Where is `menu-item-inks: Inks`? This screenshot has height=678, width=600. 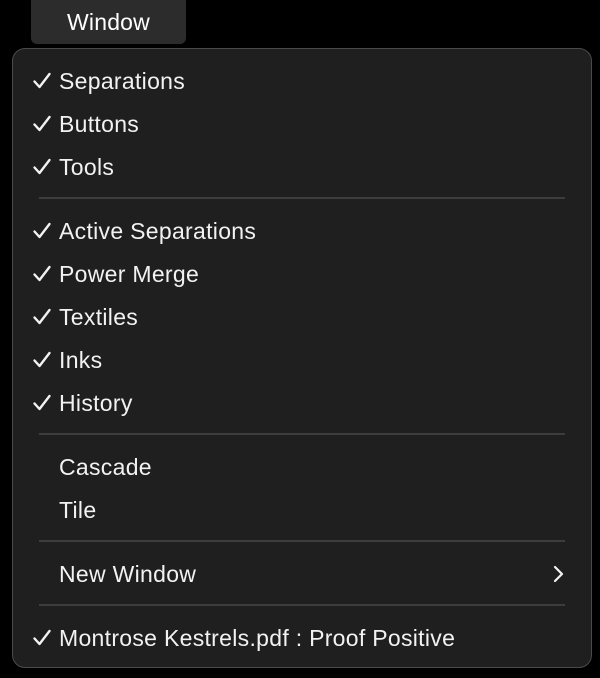
menu-item-inks: Inks is located at coordinates (302, 360).